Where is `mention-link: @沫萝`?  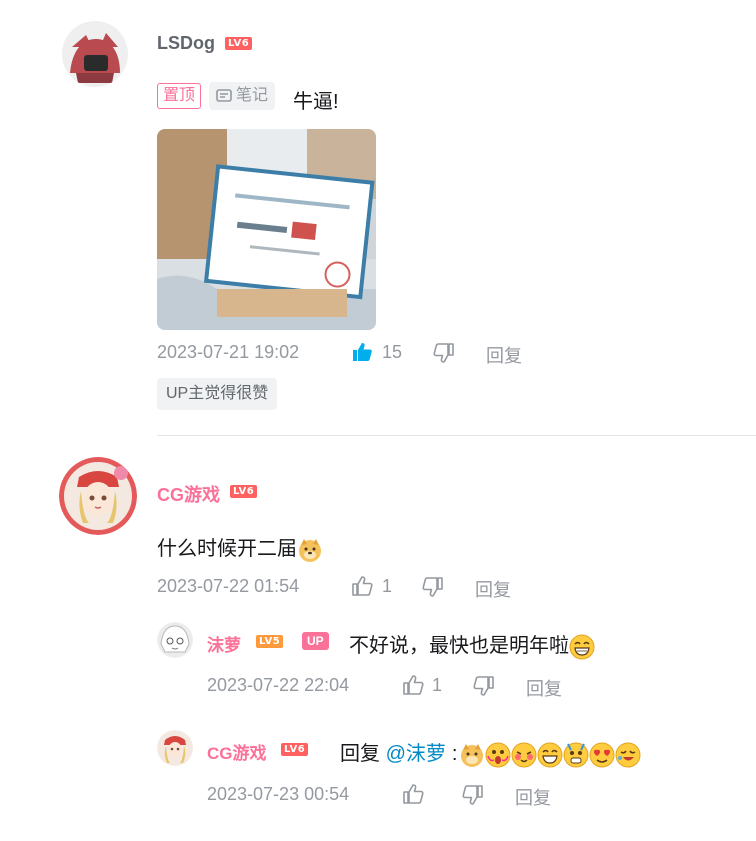
mention-link: @沫萝 is located at coordinates (416, 754).